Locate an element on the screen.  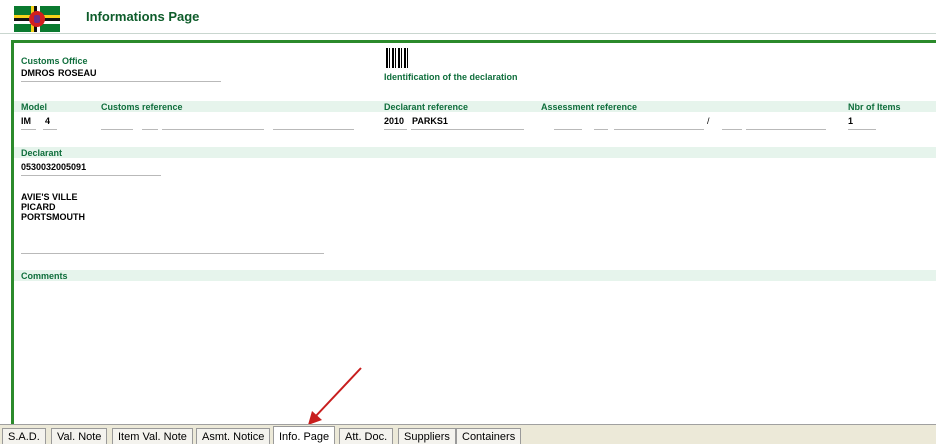
tab-item-val-note: Item Val. Note is located at coordinates (152, 436).